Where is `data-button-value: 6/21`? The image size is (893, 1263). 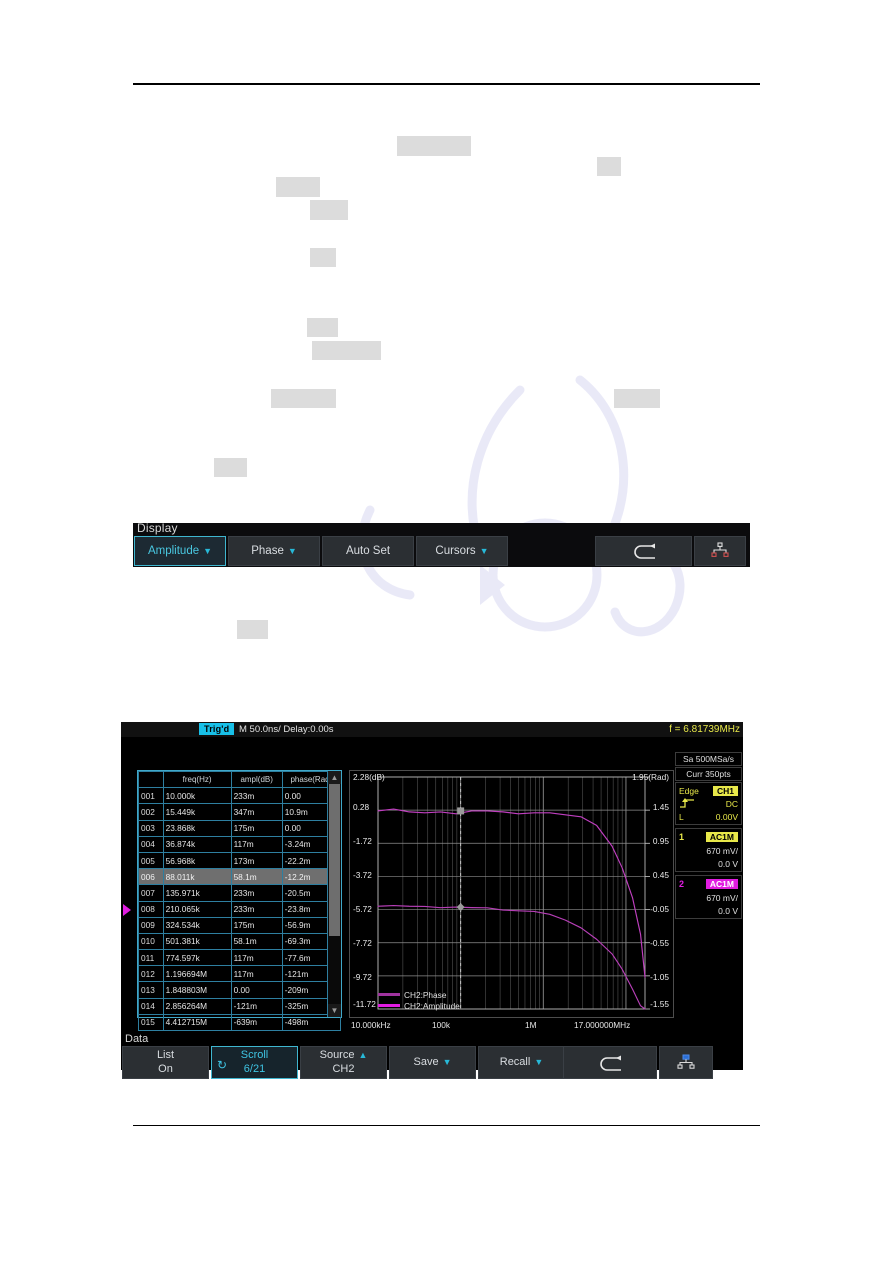
data-button-value: 6/21 is located at coordinates (254, 1068).